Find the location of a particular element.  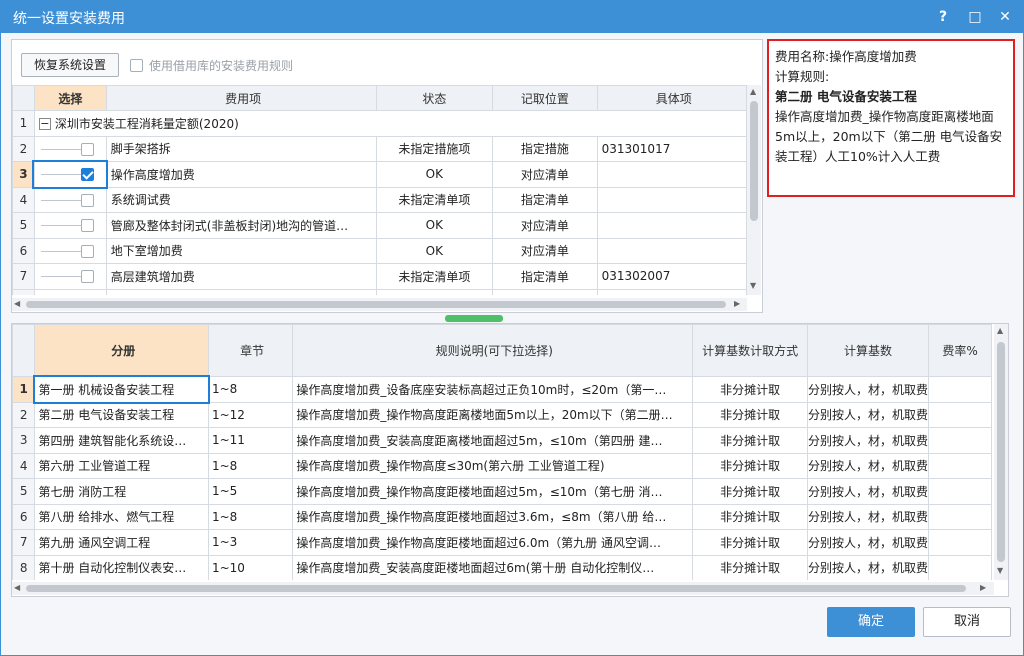

status-cell: OK is located at coordinates (434, 225).